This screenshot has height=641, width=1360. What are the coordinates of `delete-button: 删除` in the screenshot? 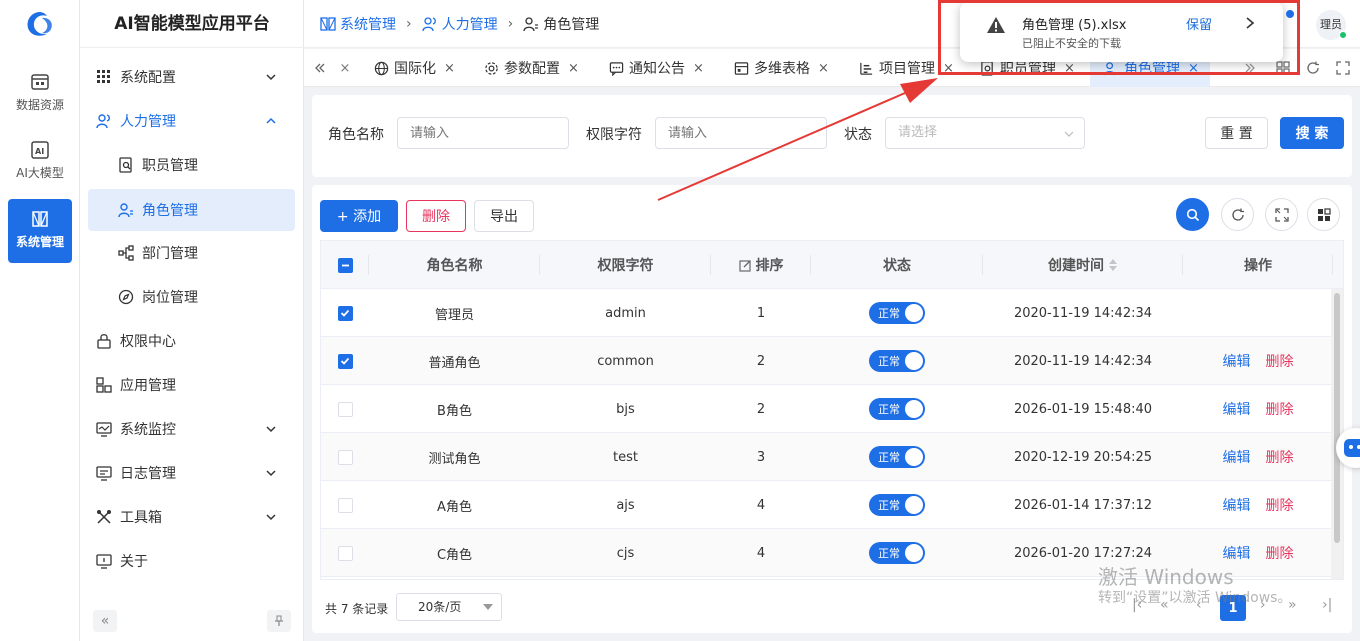 It's located at (436, 216).